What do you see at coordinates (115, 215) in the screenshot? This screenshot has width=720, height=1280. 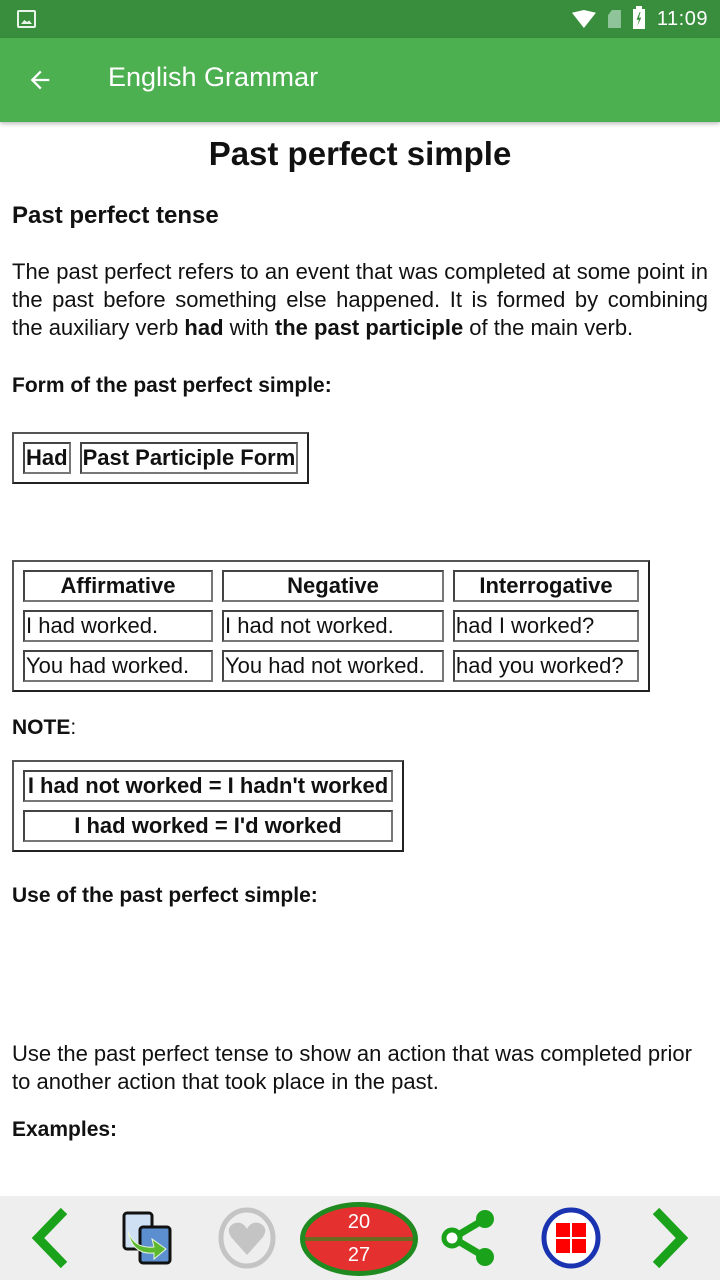 I see `section-heading: Past perfect tense` at bounding box center [115, 215].